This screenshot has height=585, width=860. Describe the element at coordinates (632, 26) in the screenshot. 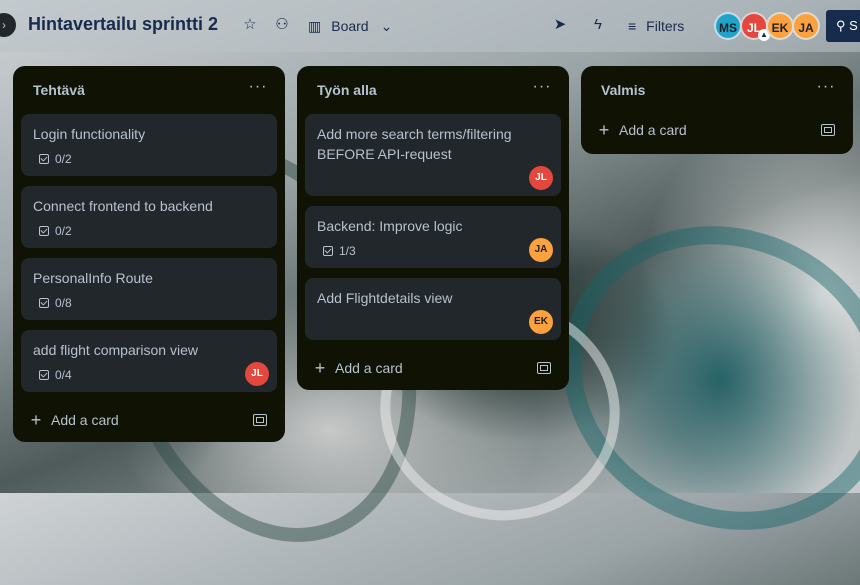

I see `filter-icon: ≡` at that location.